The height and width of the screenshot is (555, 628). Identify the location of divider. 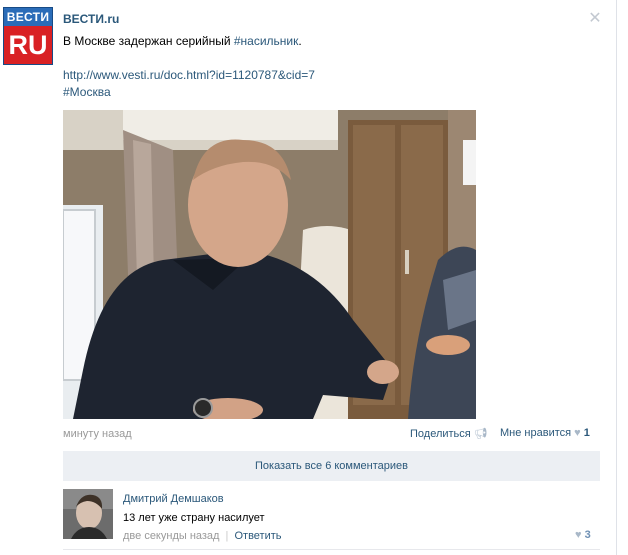
(331, 549).